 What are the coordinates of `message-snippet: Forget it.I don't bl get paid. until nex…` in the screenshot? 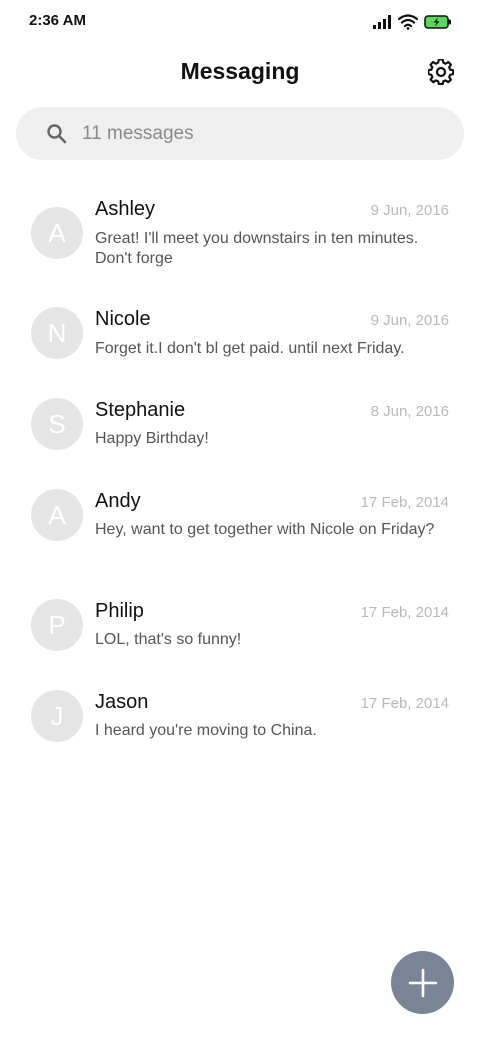 It's located at (250, 348).